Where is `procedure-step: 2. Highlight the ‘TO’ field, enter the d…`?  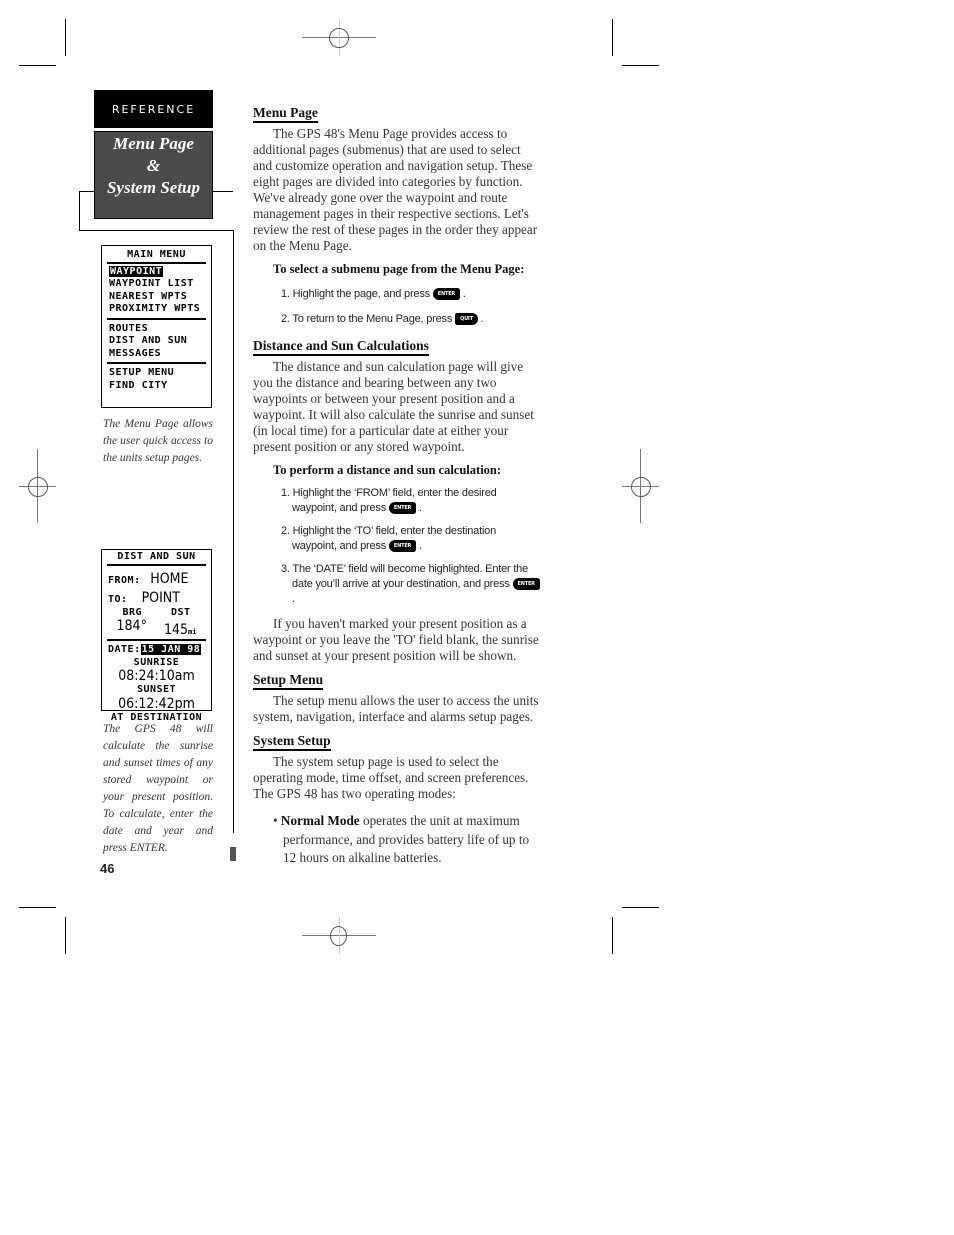 procedure-step: 2. Highlight the ‘TO’ field, enter the d… is located at coordinates (389, 539).